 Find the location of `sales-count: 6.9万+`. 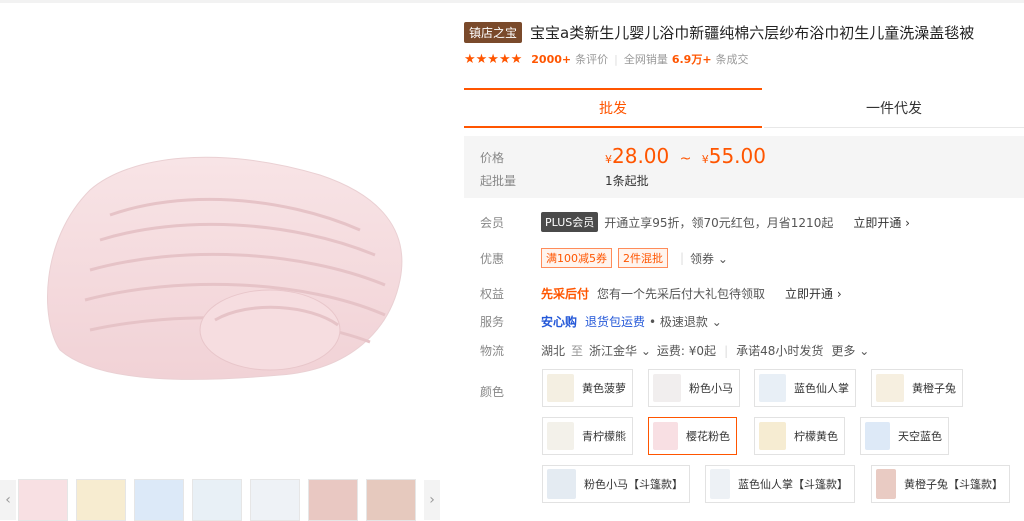

sales-count: 6.9万+ is located at coordinates (691, 59).